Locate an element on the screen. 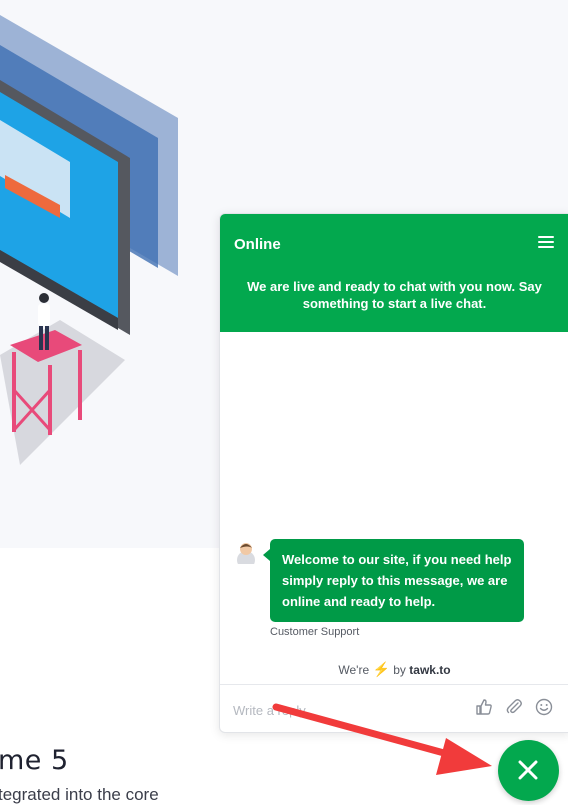 The image size is (568, 805). close-chat-button is located at coordinates (528, 770).